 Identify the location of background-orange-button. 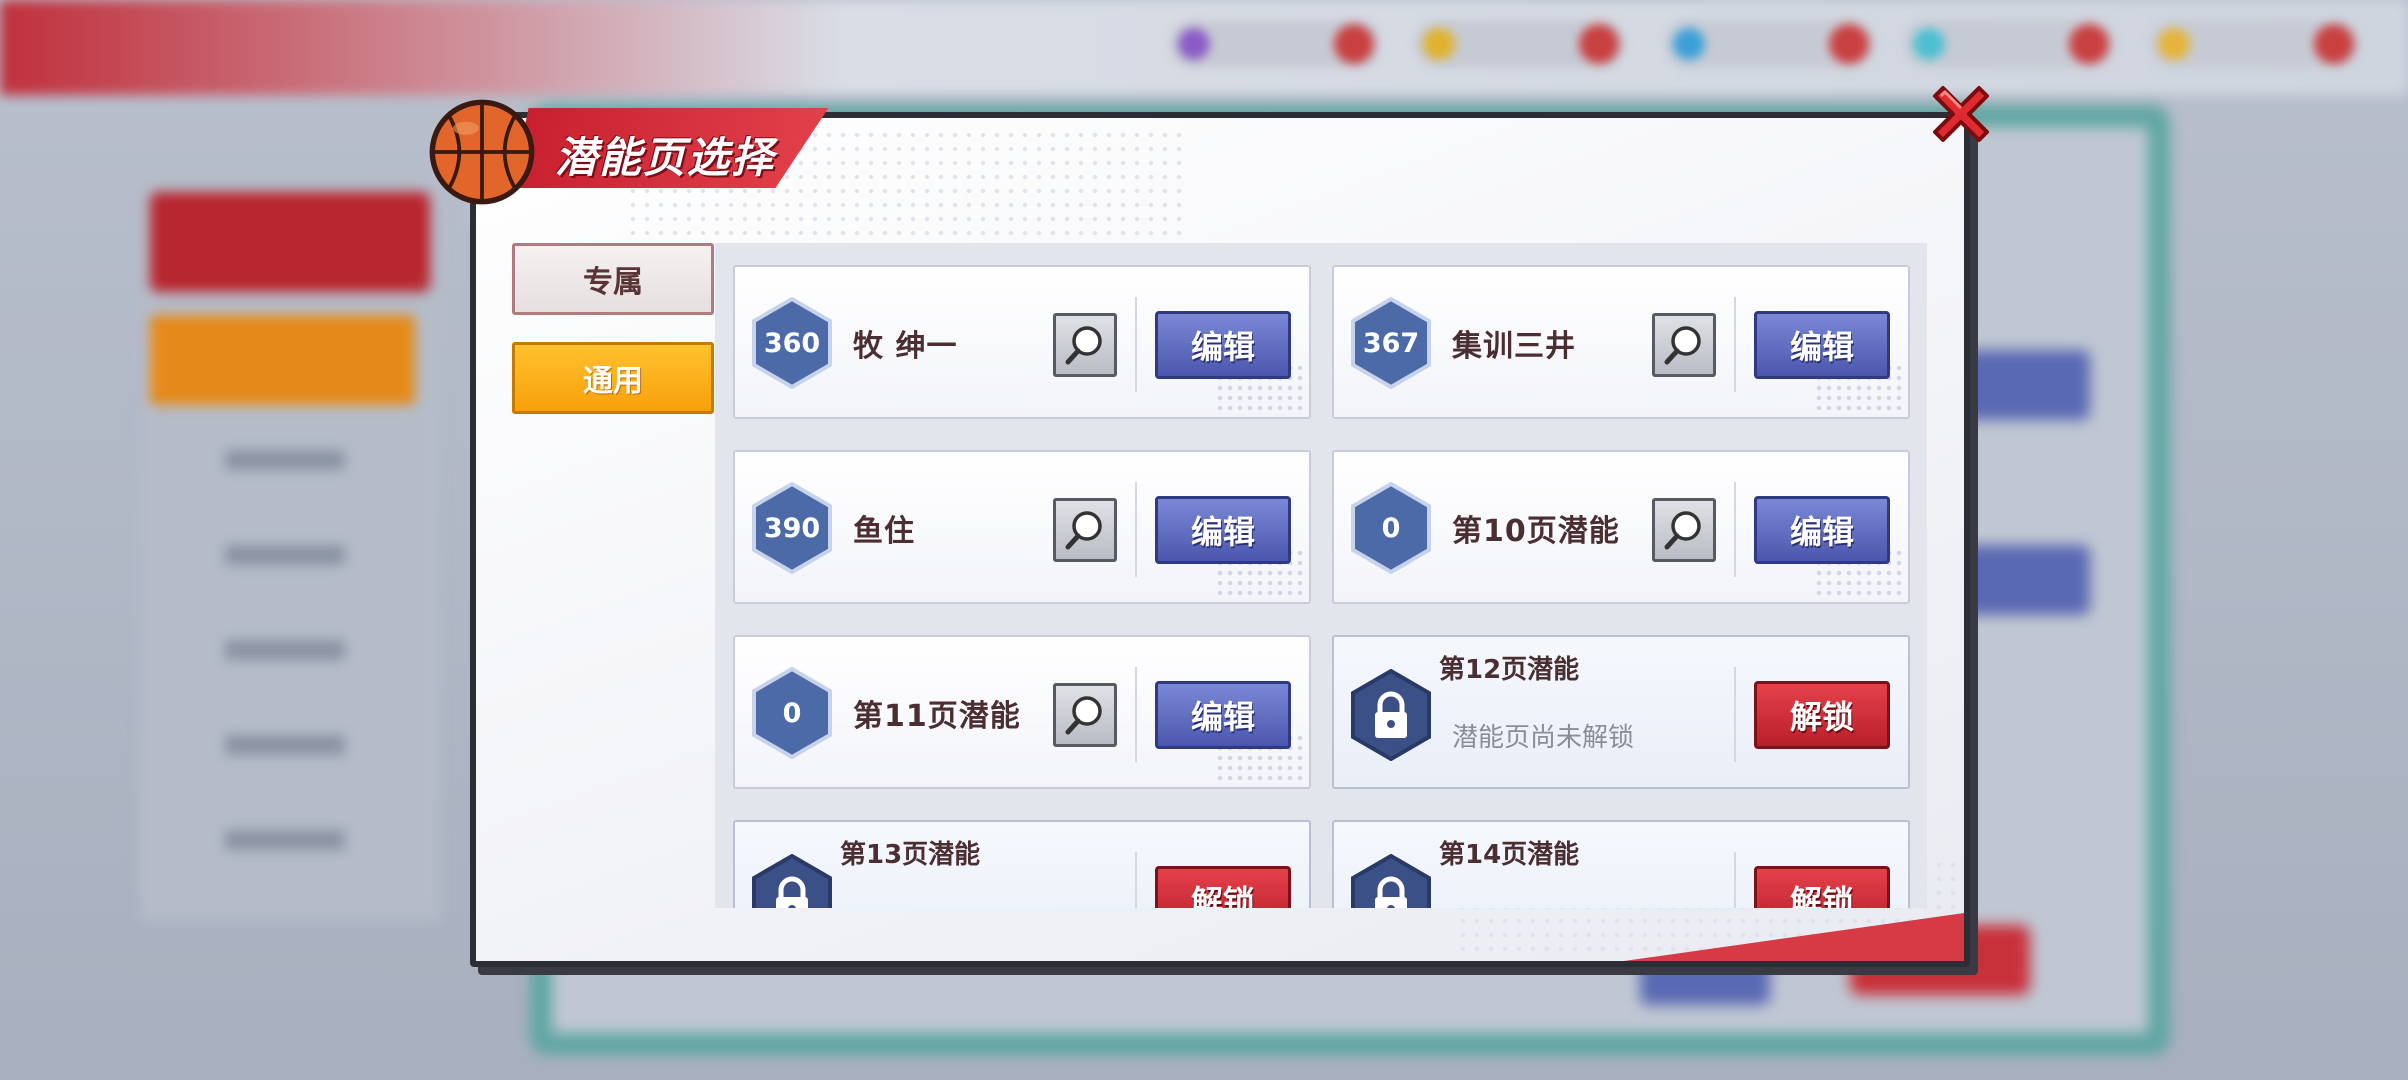
(282, 360).